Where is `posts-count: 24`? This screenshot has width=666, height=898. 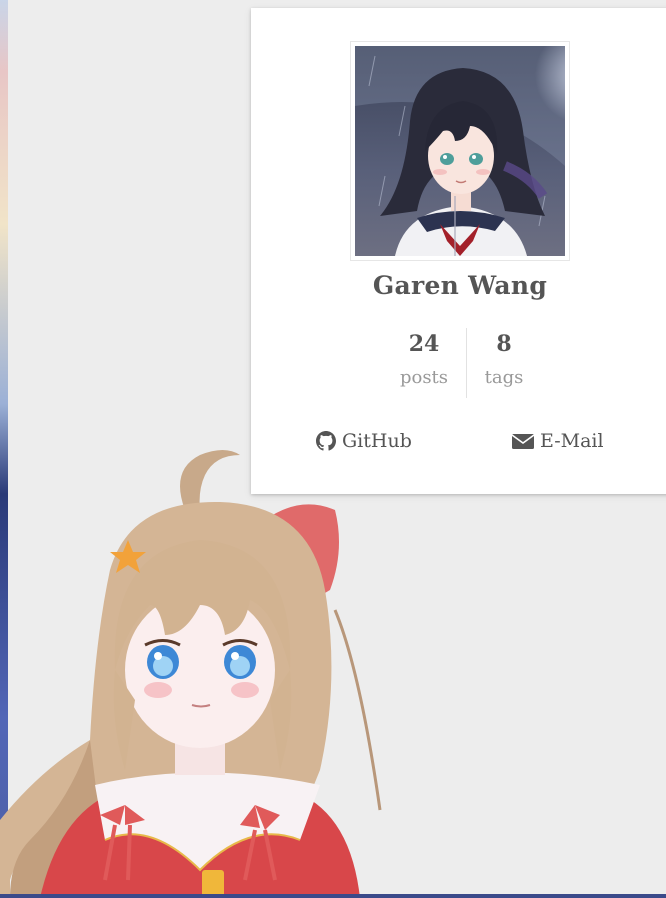
posts-count: 24 is located at coordinates (424, 344).